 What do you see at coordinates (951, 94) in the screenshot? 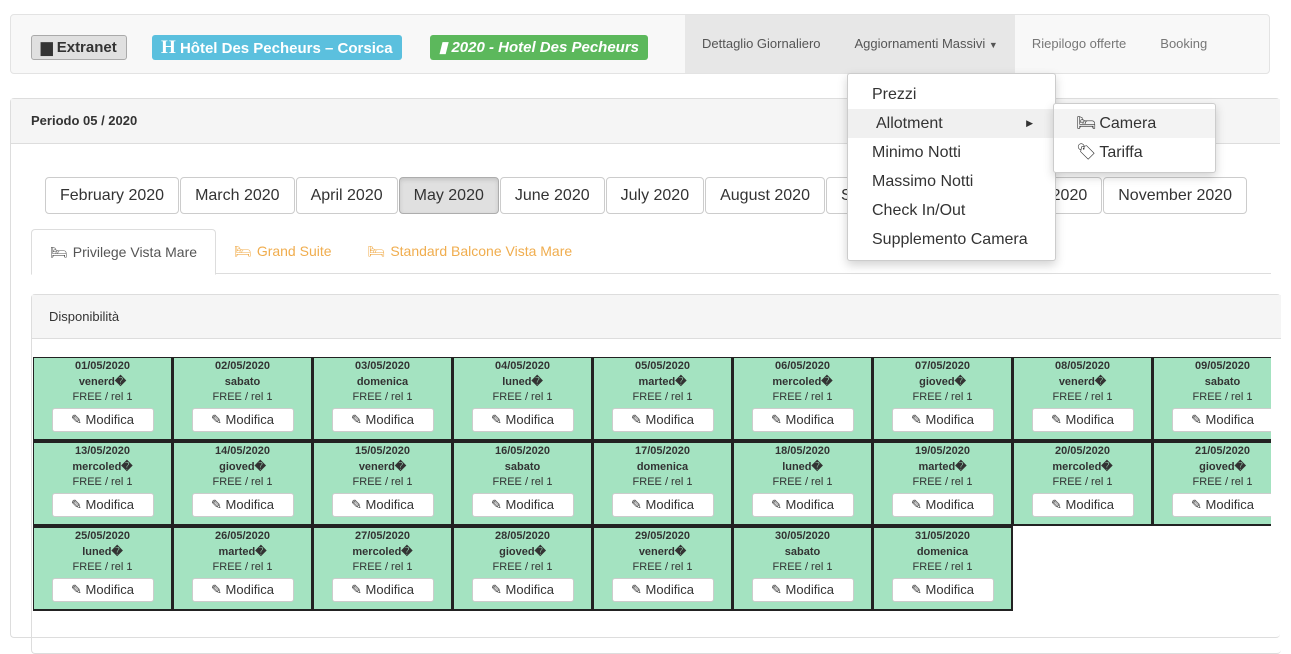
I see `menu-item-prezzi: Prezzi` at bounding box center [951, 94].